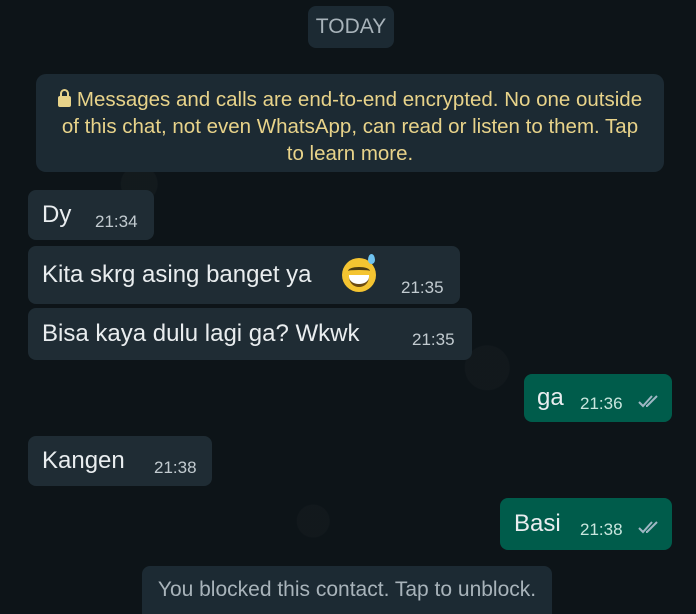  What do you see at coordinates (601, 403) in the screenshot?
I see `message-time: 21:36` at bounding box center [601, 403].